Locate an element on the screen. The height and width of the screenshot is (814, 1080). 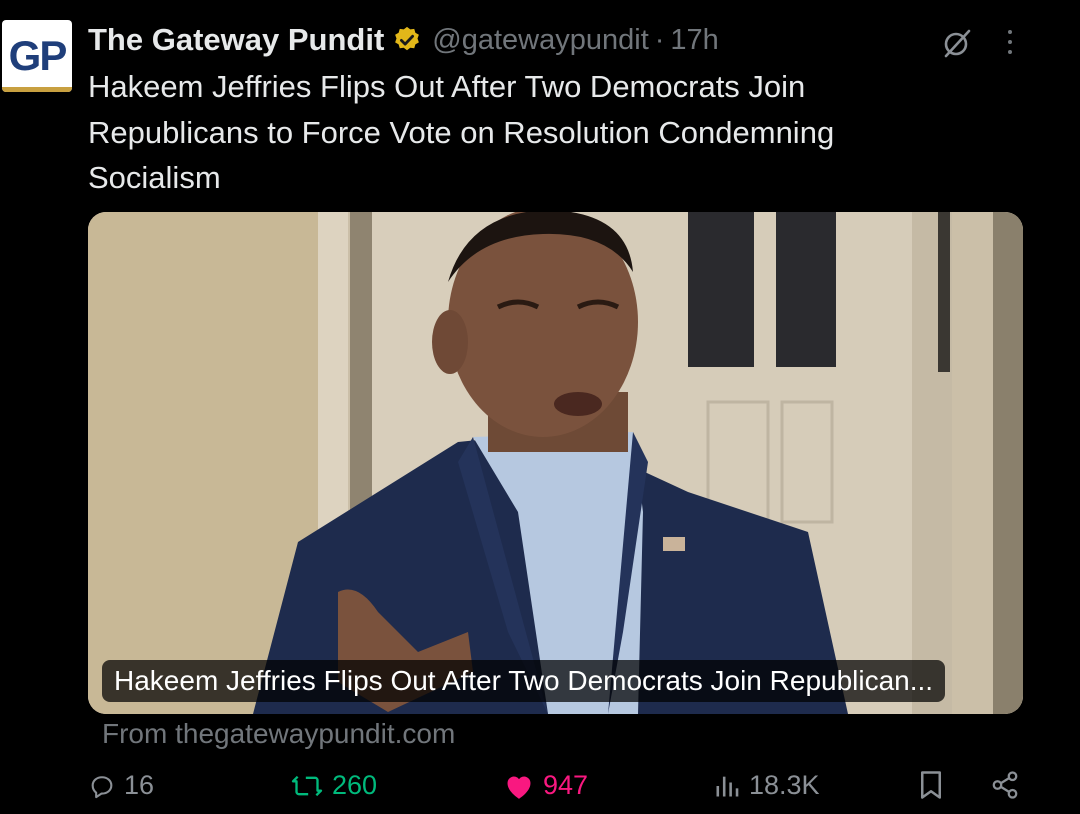
repost-button: 260 is located at coordinates (333, 785).